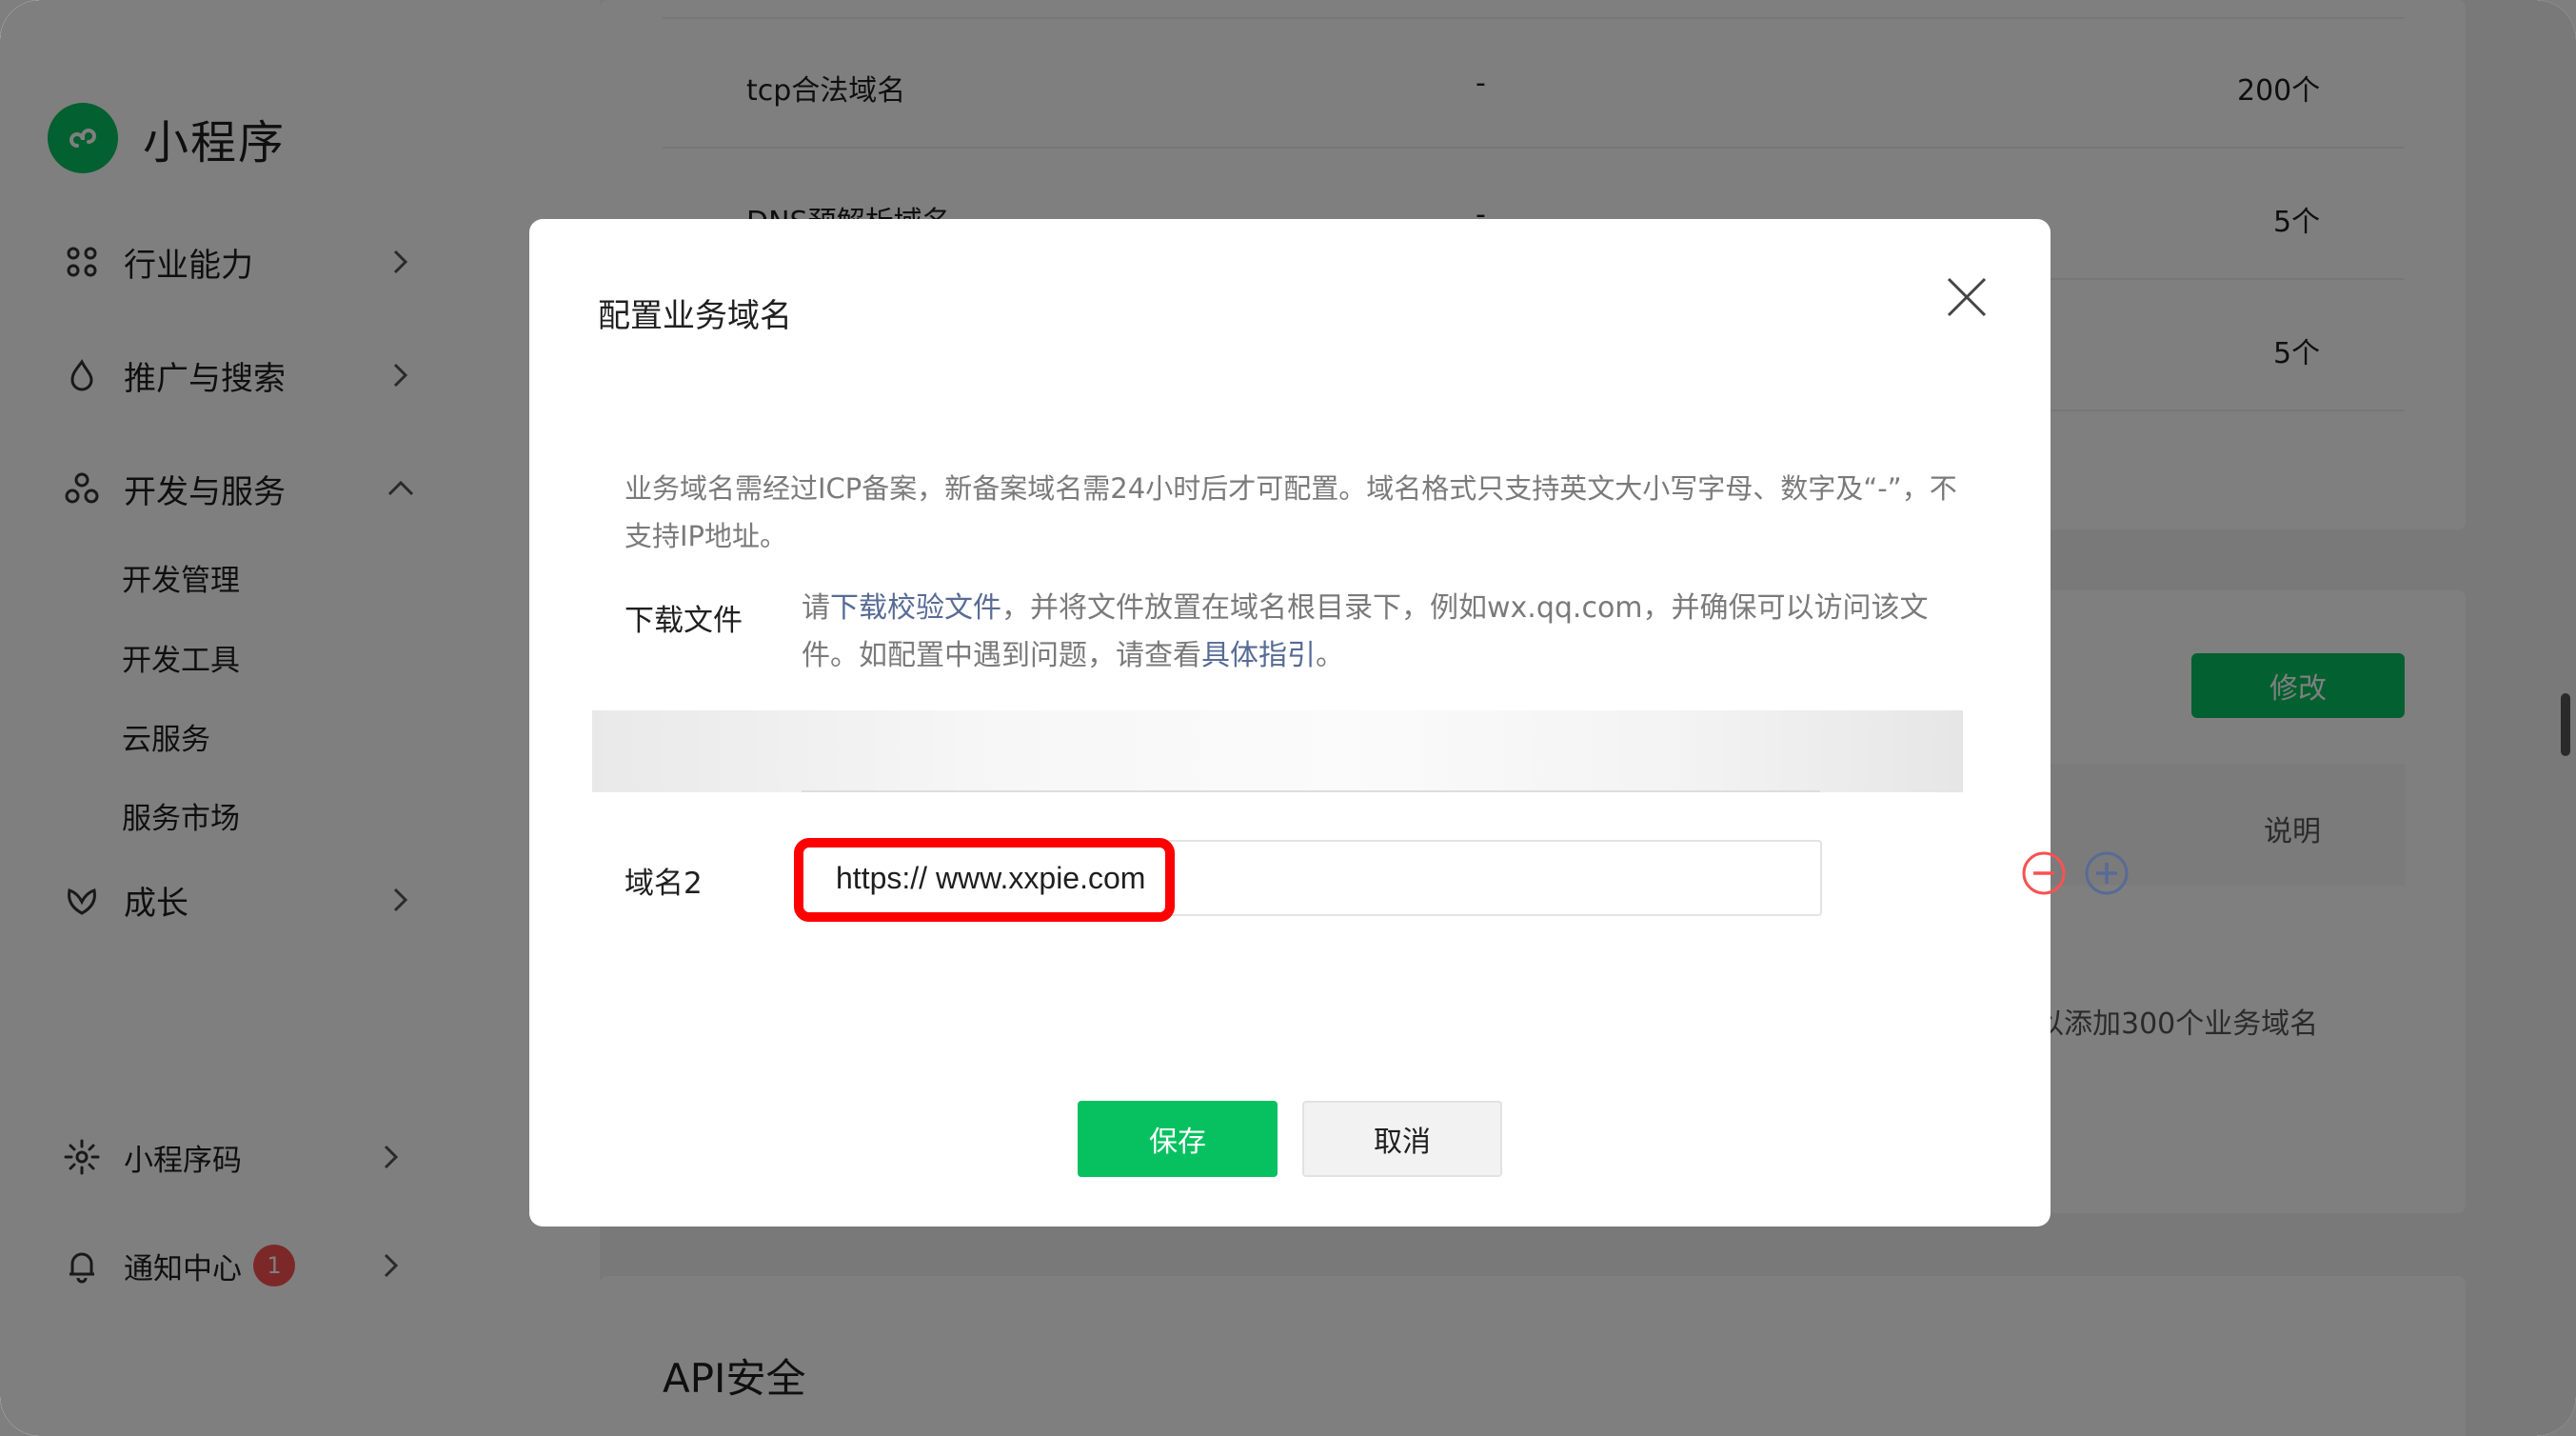 This screenshot has height=1436, width=2576. Describe the element at coordinates (1311, 878) in the screenshot. I see `domain-input` at that location.